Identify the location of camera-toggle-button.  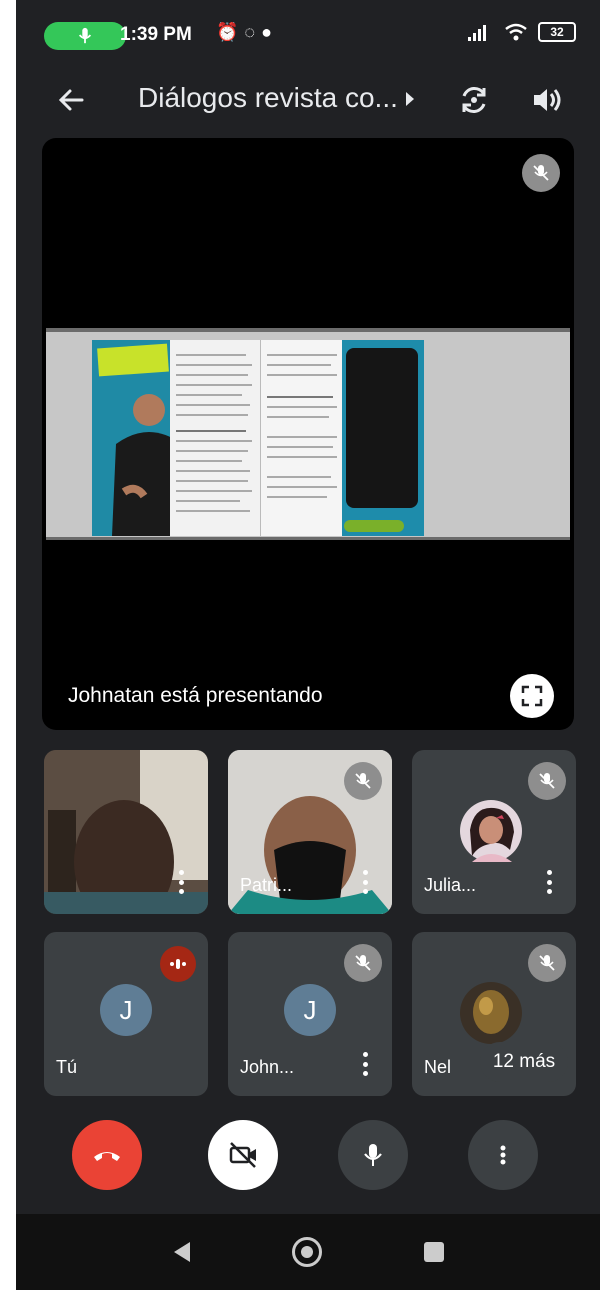
(243, 1155).